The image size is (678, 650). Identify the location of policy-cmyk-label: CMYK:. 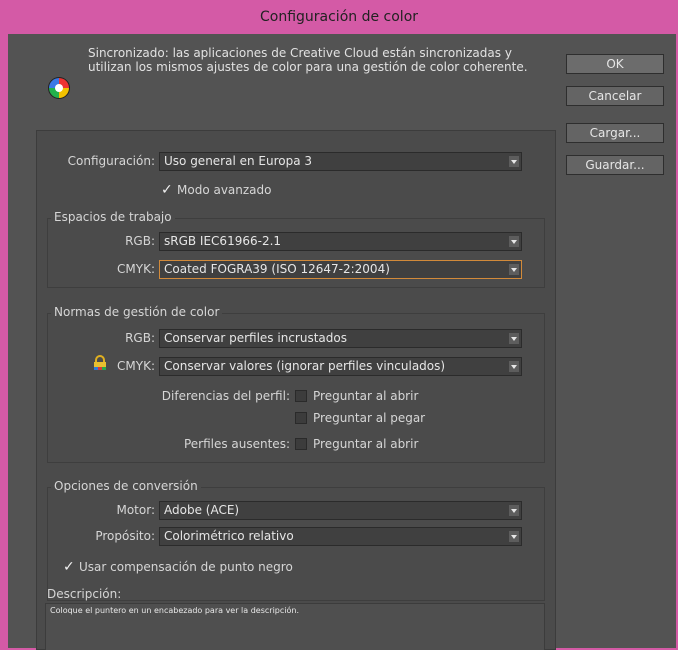
(136, 366).